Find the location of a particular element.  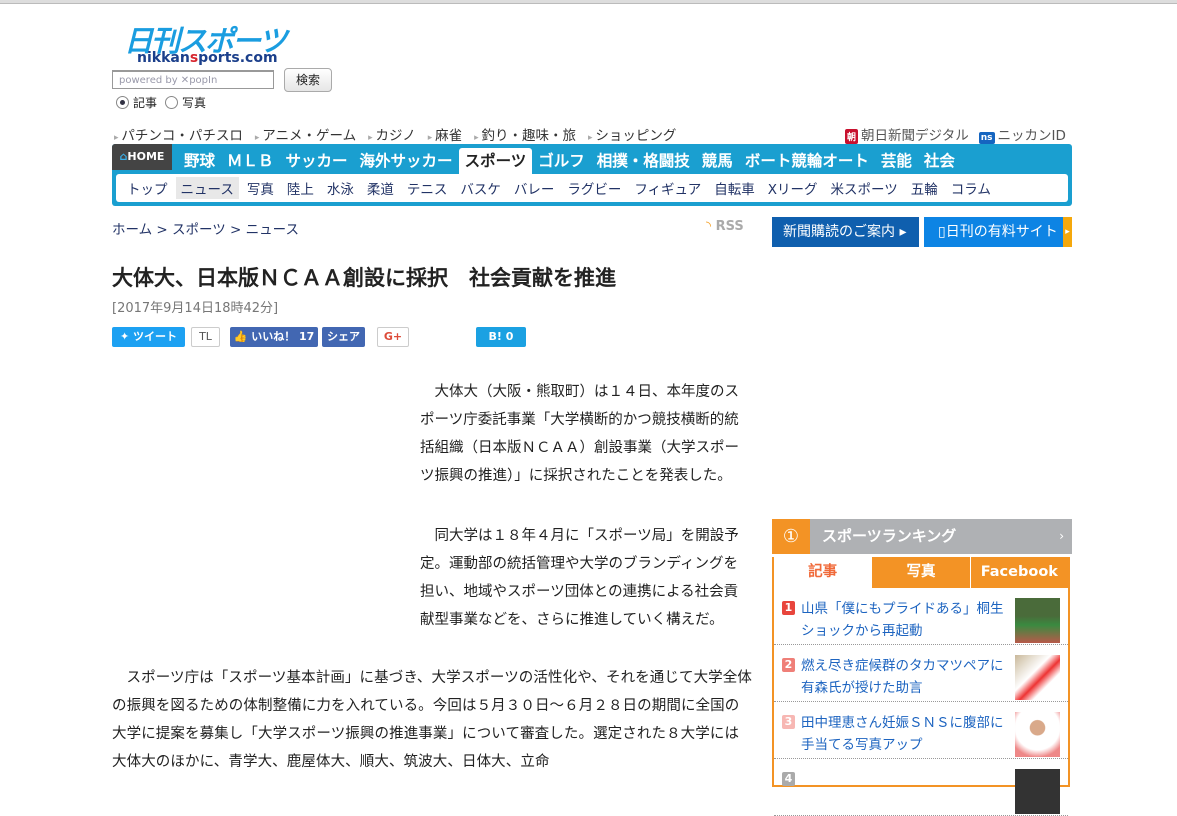

ranking-header: ① スポーツランキング › is located at coordinates (922, 536).